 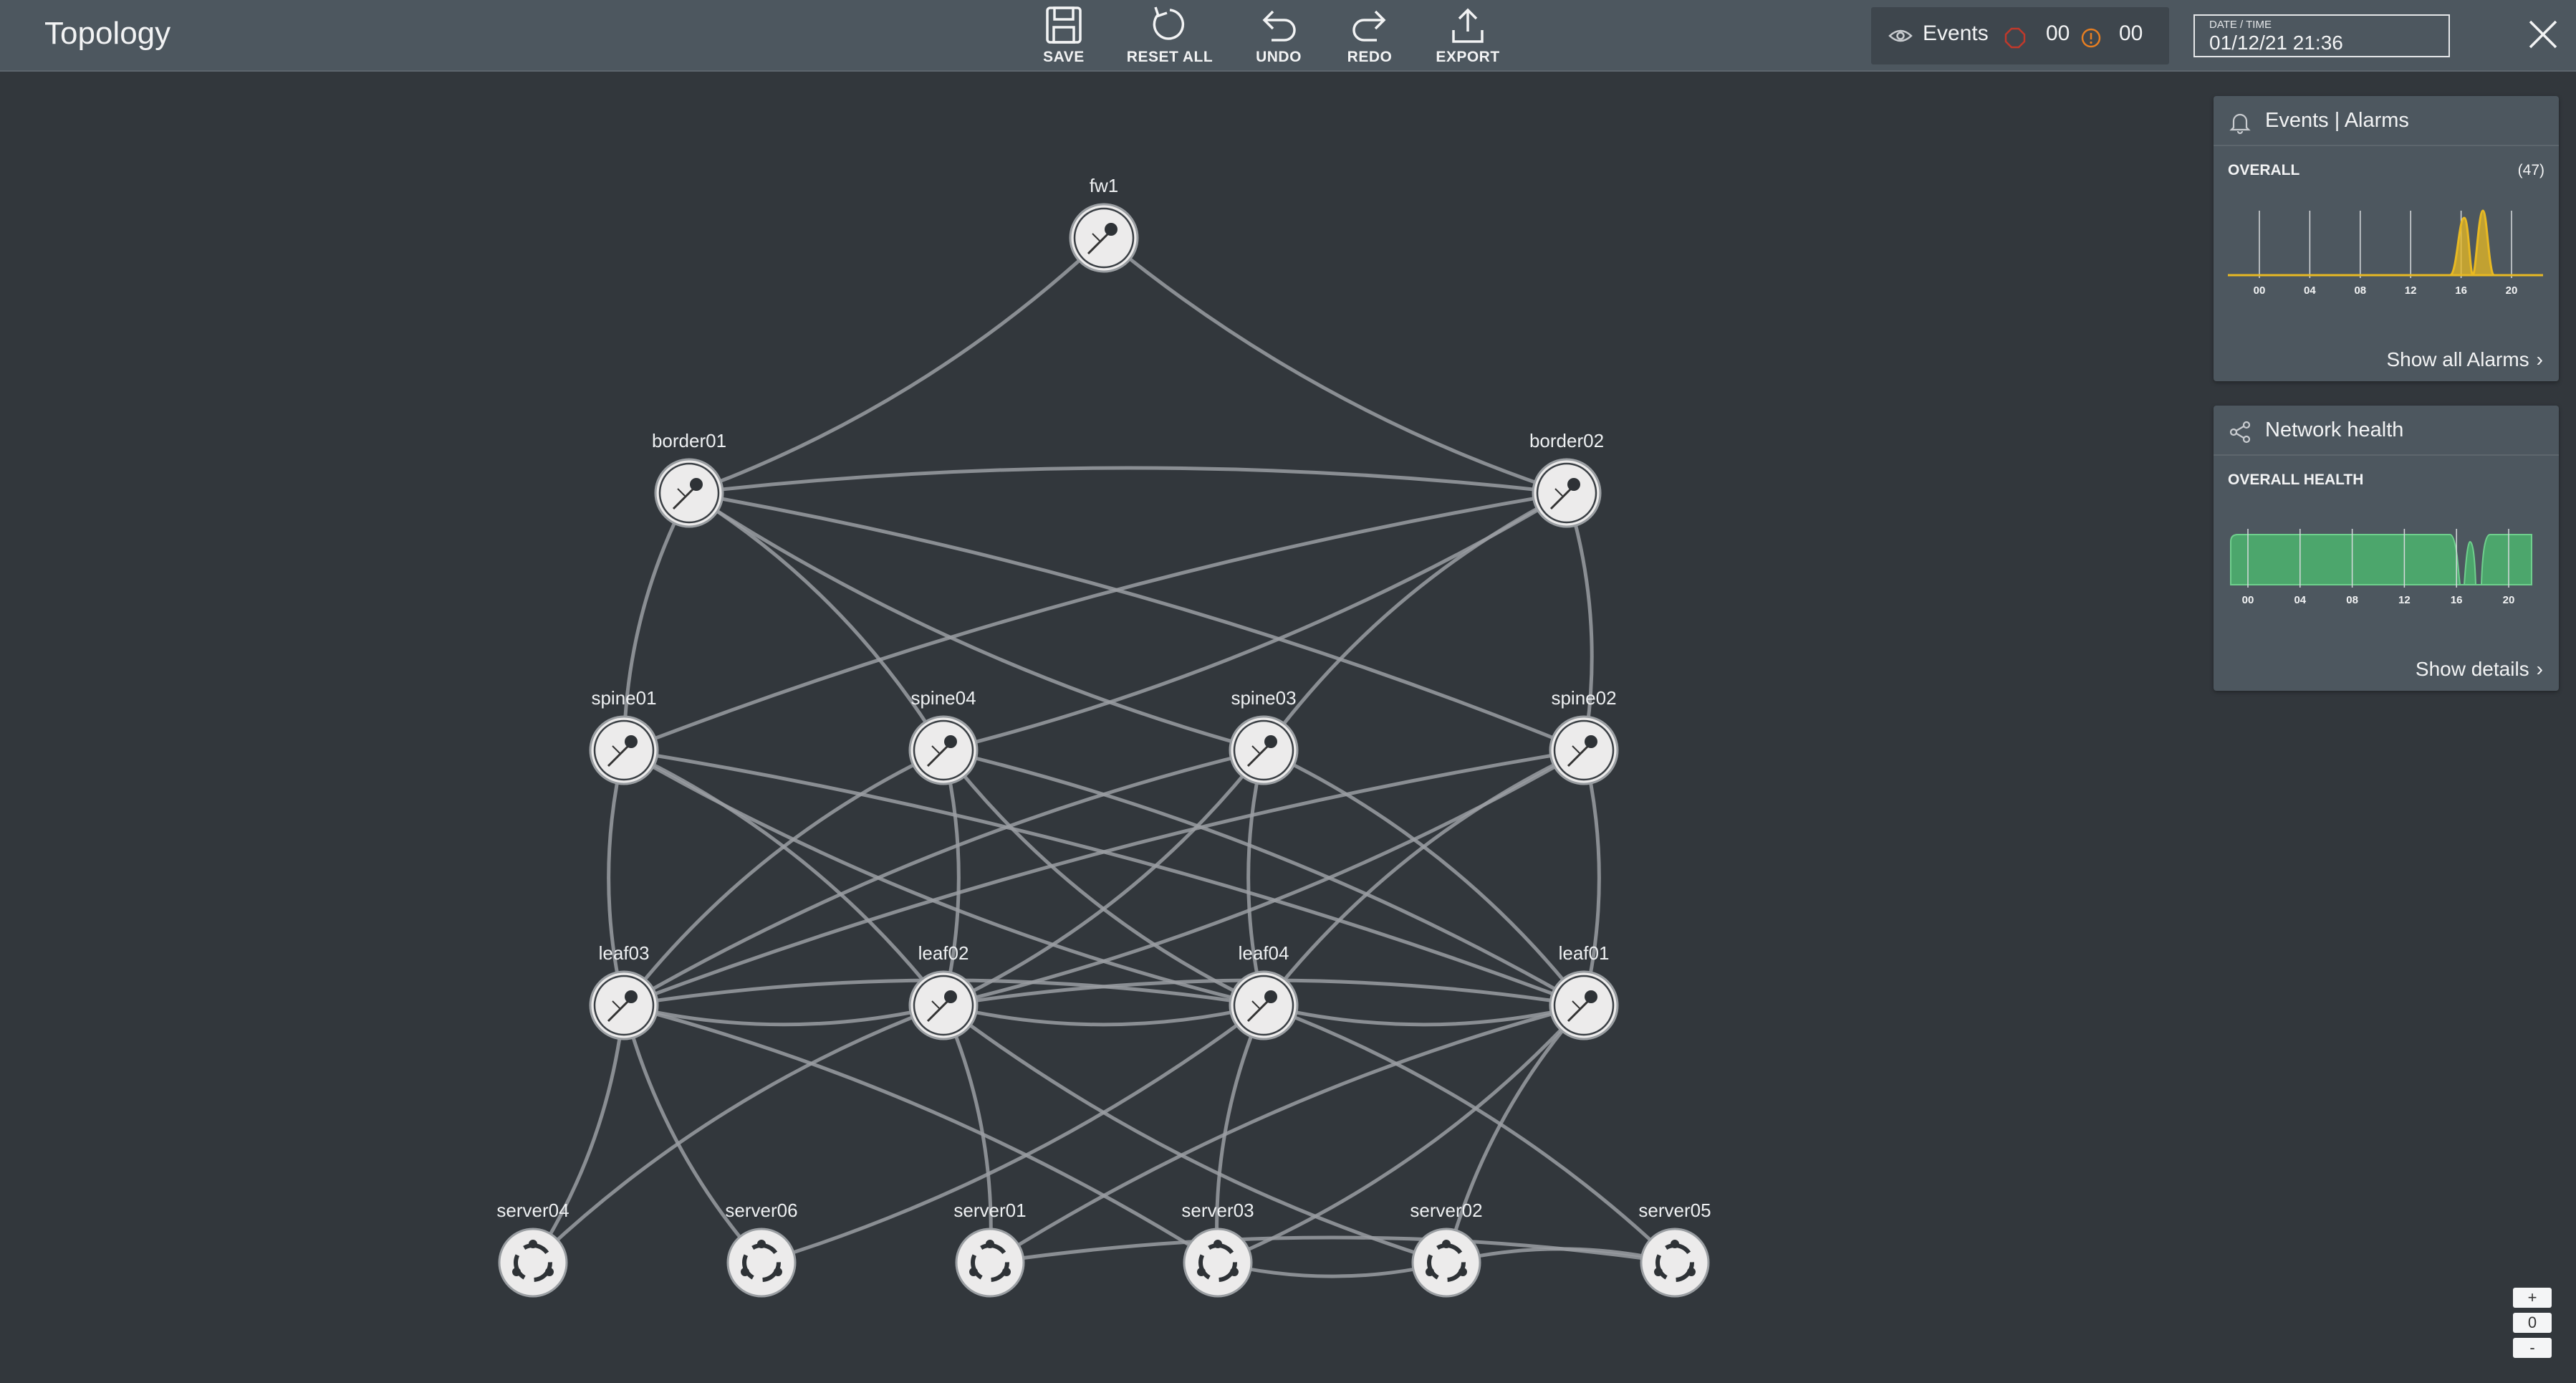 I want to click on show-details-label: Show details, so click(x=2472, y=669).